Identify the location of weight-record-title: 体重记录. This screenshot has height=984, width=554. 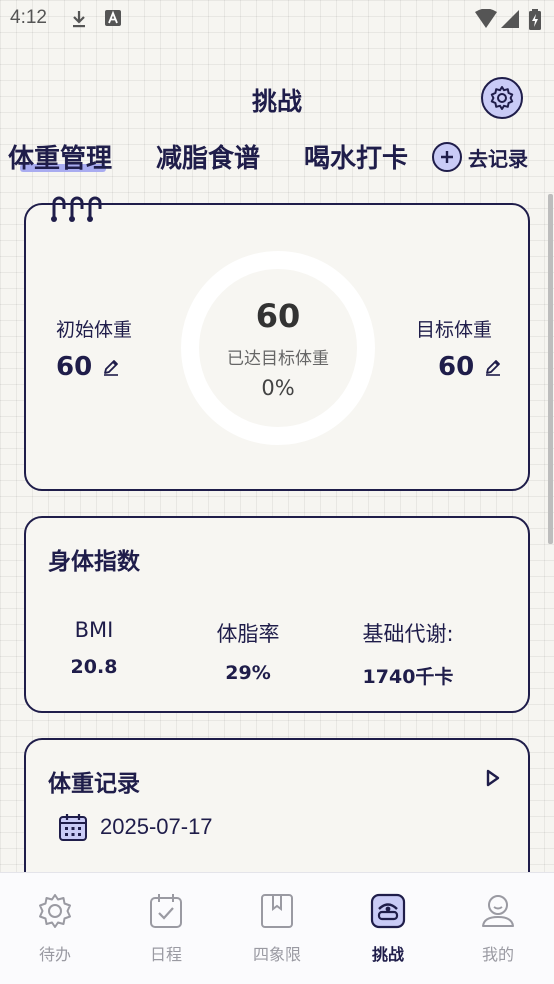
(94, 784).